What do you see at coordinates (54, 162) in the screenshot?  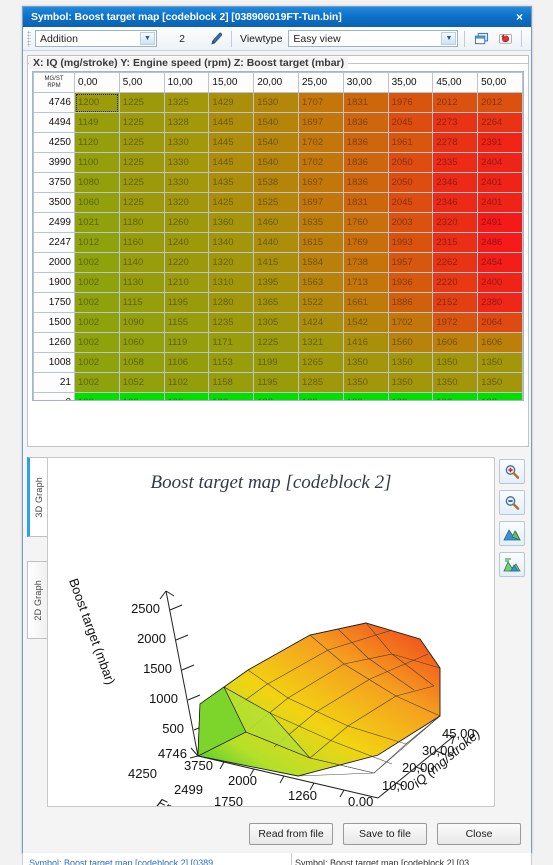 I see `row-header-3: 3990` at bounding box center [54, 162].